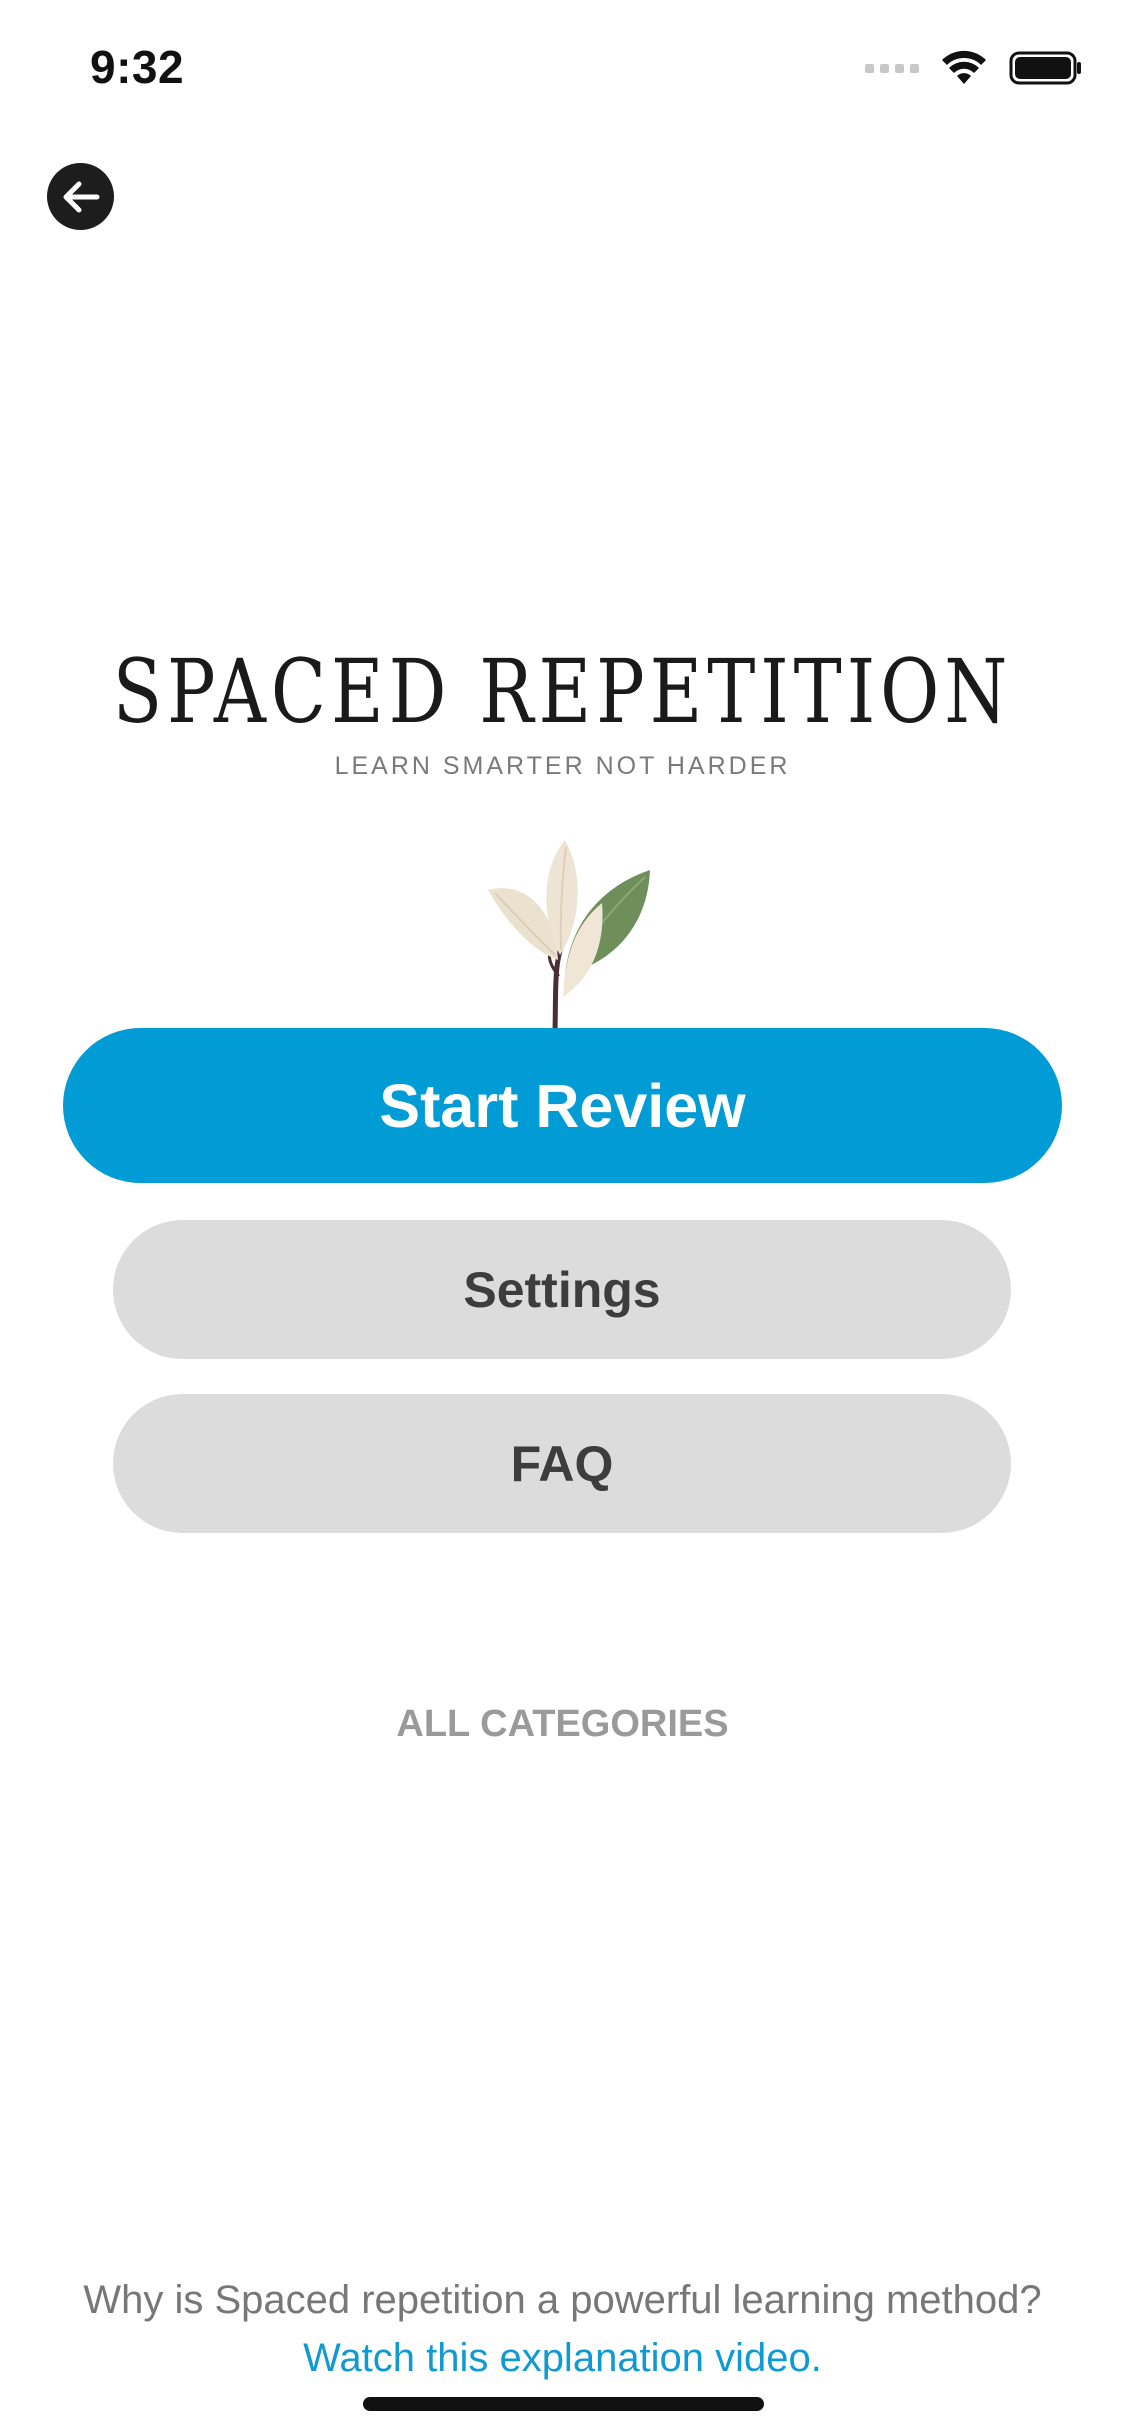 The height and width of the screenshot is (2436, 1125). Describe the element at coordinates (137, 67) in the screenshot. I see `status-time: 9:32` at that location.